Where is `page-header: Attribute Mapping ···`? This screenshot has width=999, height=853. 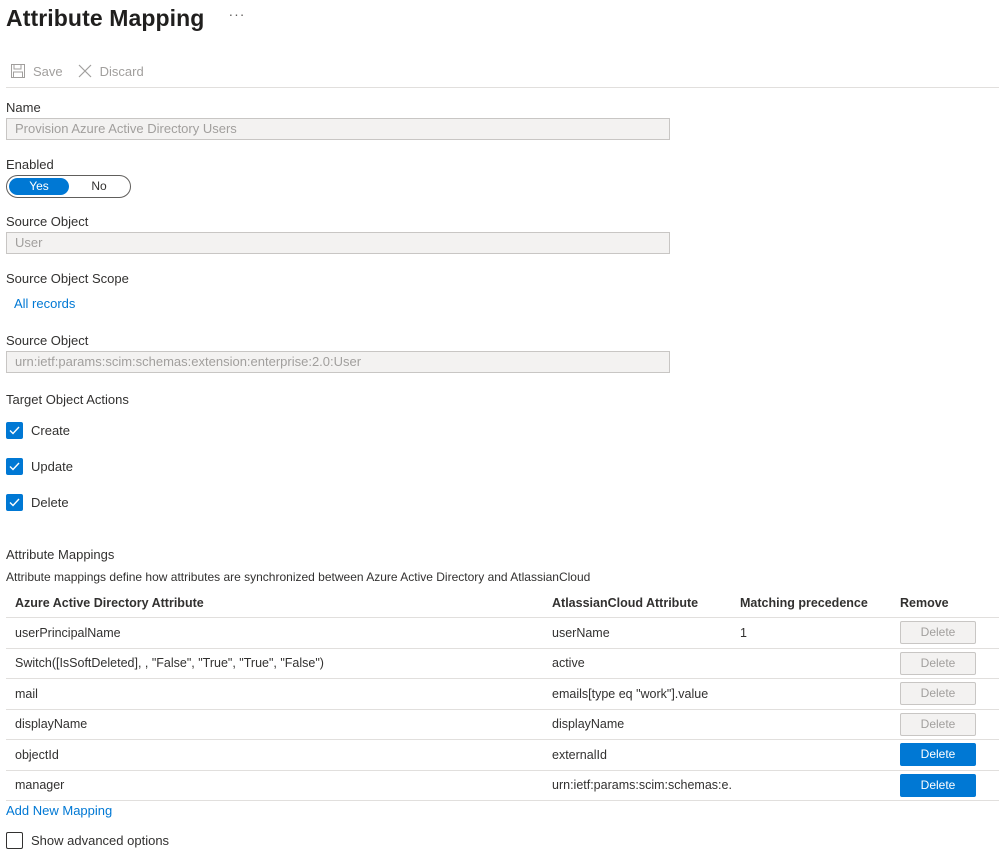 page-header: Attribute Mapping ··· is located at coordinates (125, 18).